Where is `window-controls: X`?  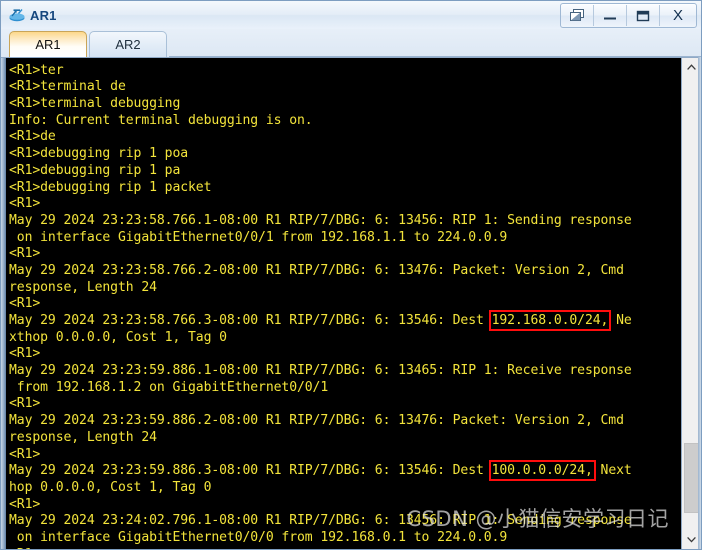 window-controls: X is located at coordinates (628, 15).